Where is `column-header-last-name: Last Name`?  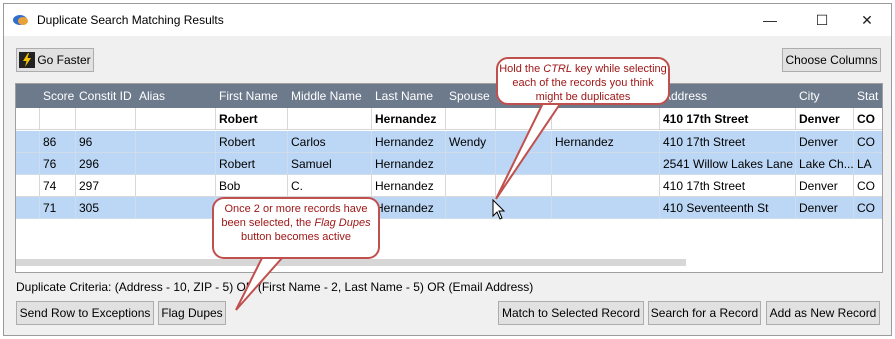 column-header-last-name: Last Name is located at coordinates (409, 96).